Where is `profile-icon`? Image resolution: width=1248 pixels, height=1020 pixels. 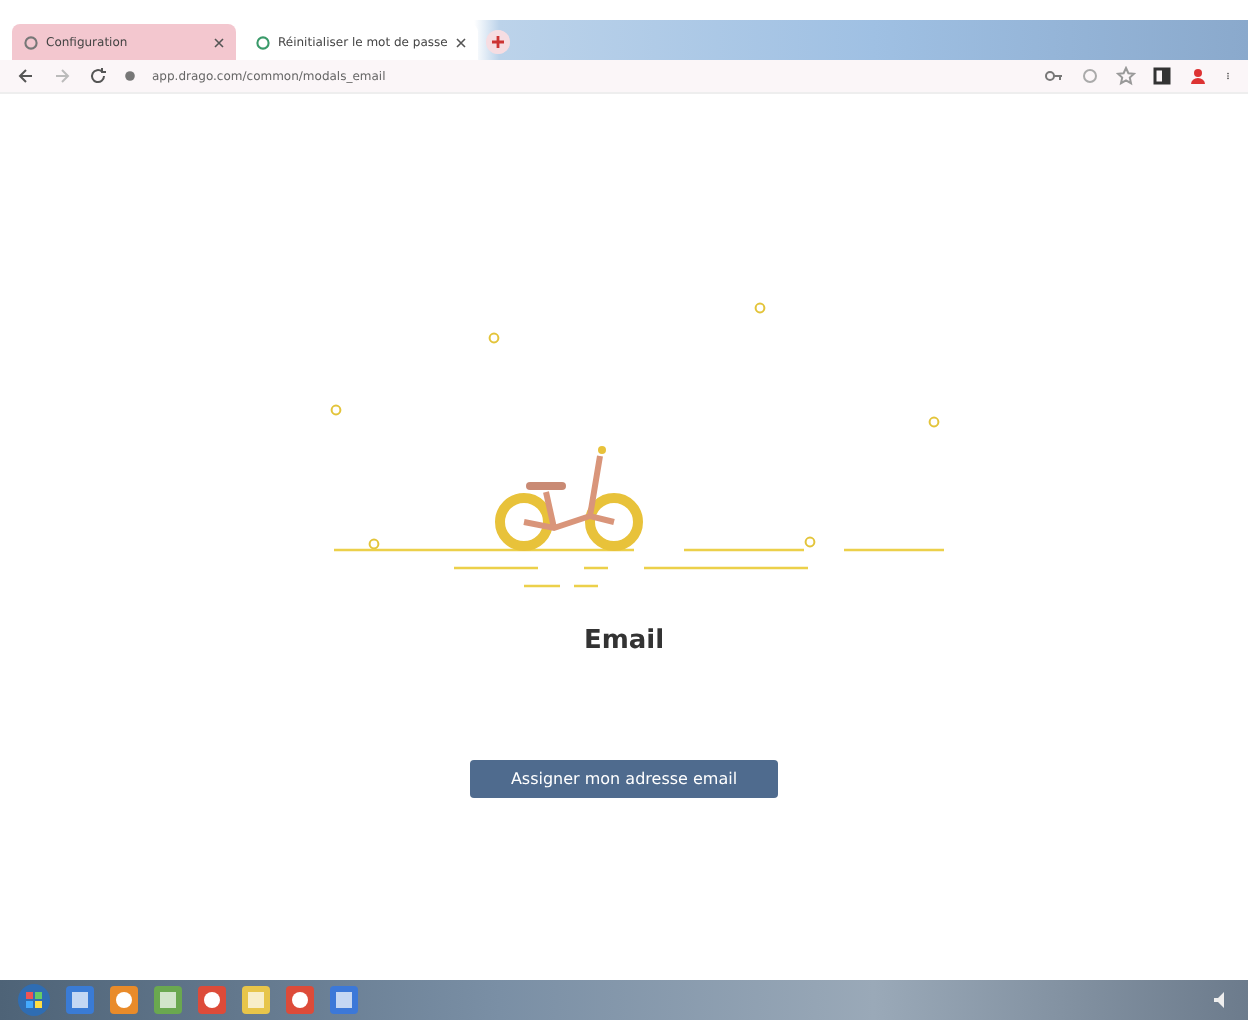
profile-icon is located at coordinates (1198, 76).